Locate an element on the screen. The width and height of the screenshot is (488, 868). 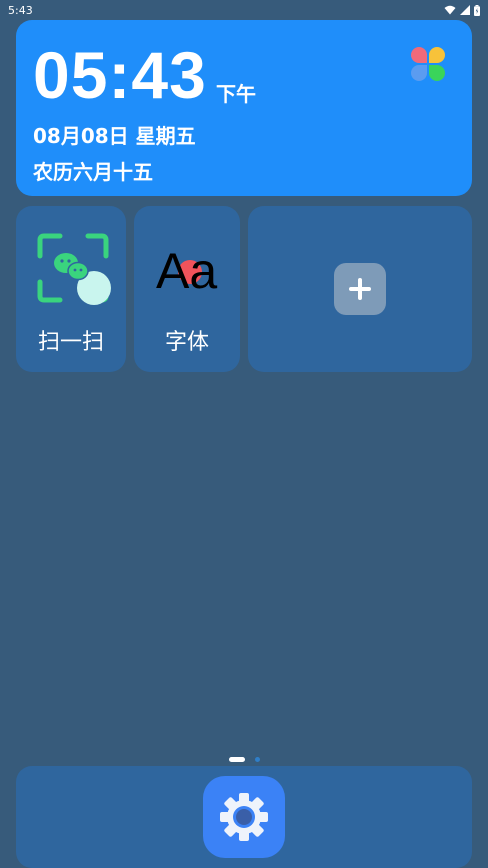
shortcut-scan-label: 扫一扫 is located at coordinates (70, 342).